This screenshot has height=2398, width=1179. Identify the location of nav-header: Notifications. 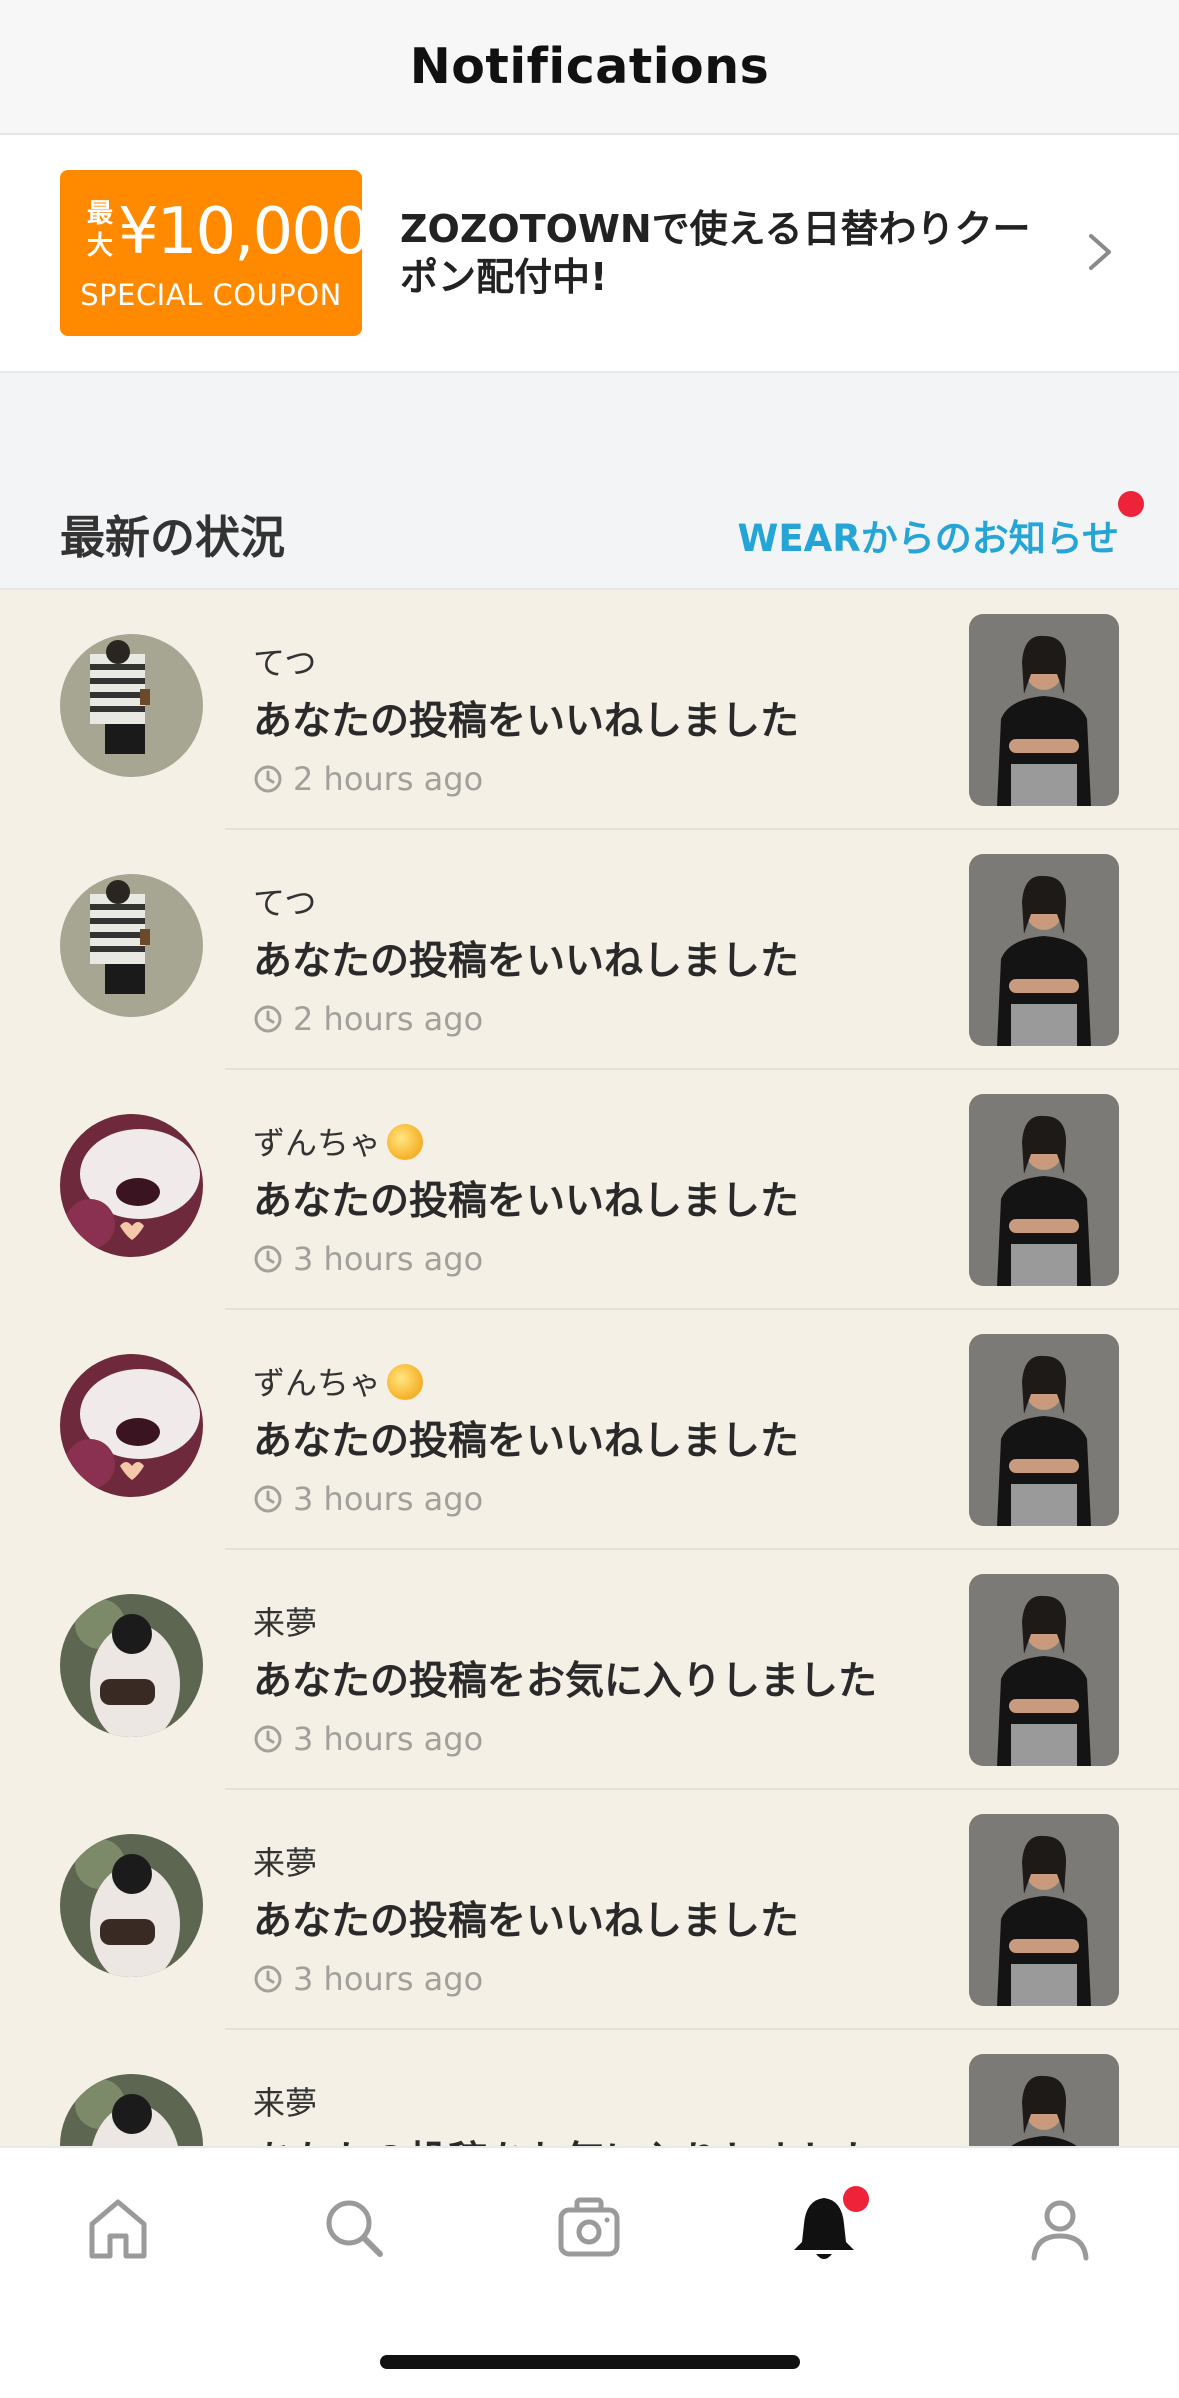
(589, 67).